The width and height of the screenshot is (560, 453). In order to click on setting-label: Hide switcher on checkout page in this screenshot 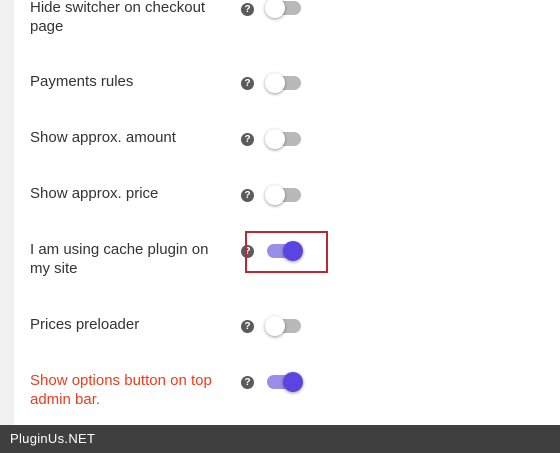, I will do `click(118, 17)`.